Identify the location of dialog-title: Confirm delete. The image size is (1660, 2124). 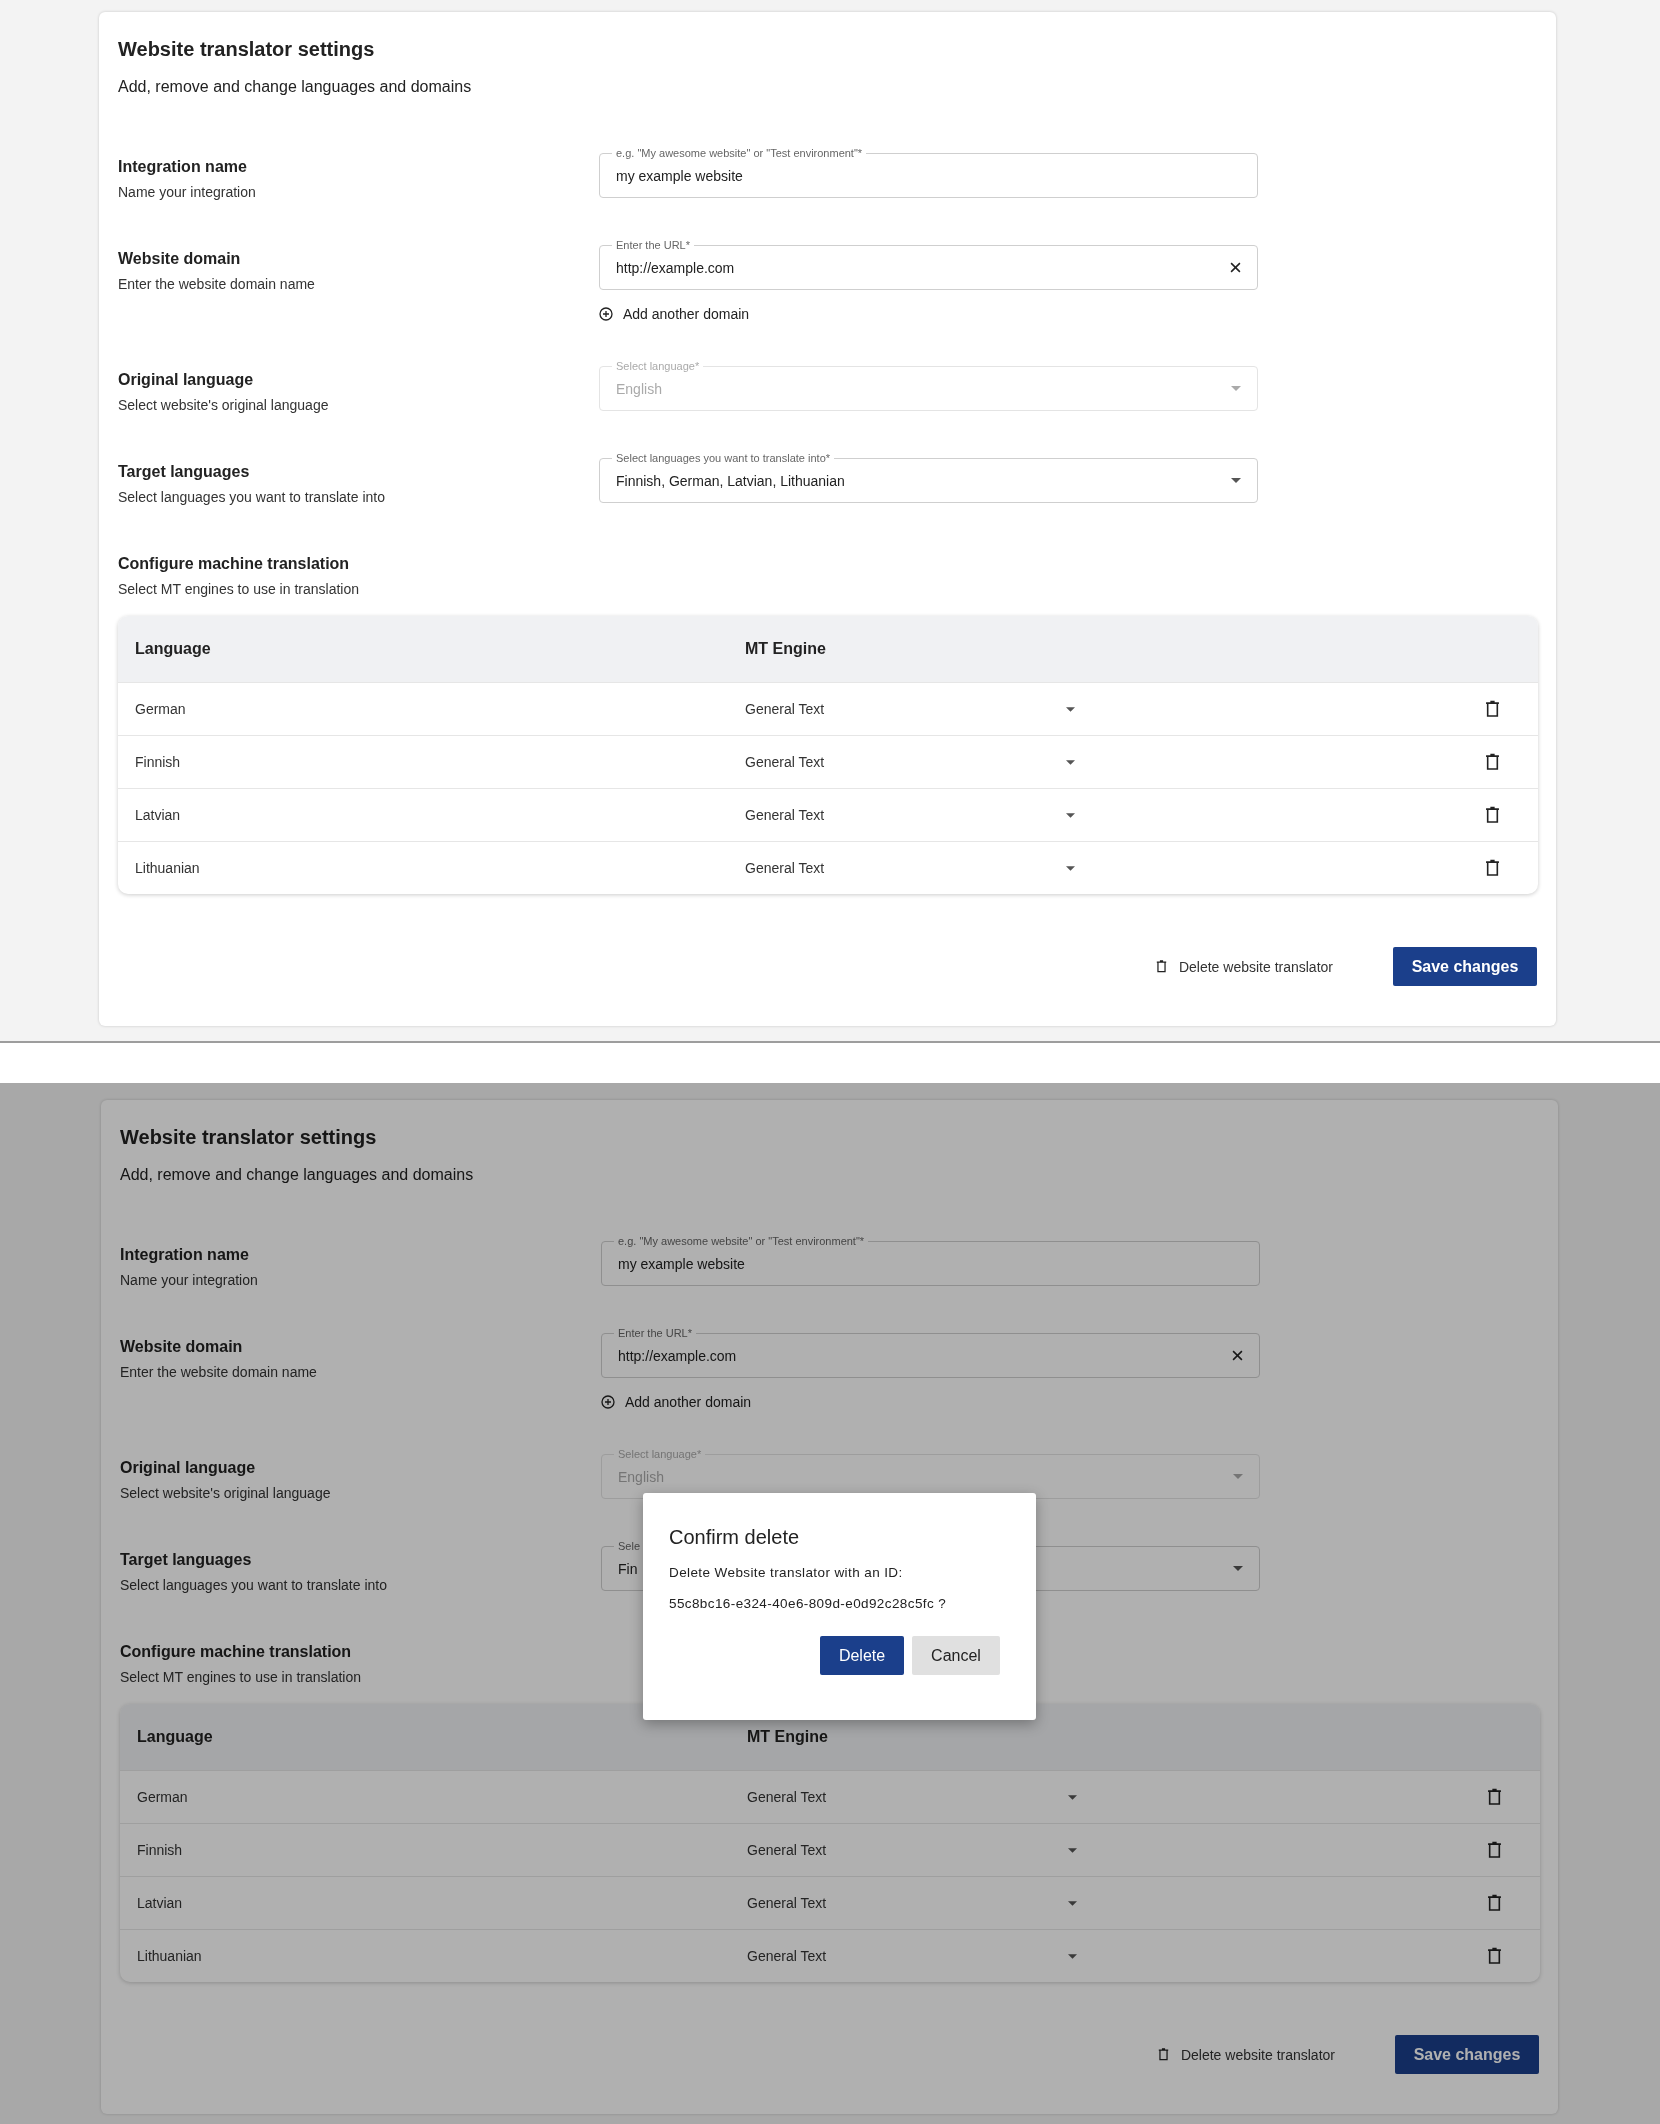
(735, 1537).